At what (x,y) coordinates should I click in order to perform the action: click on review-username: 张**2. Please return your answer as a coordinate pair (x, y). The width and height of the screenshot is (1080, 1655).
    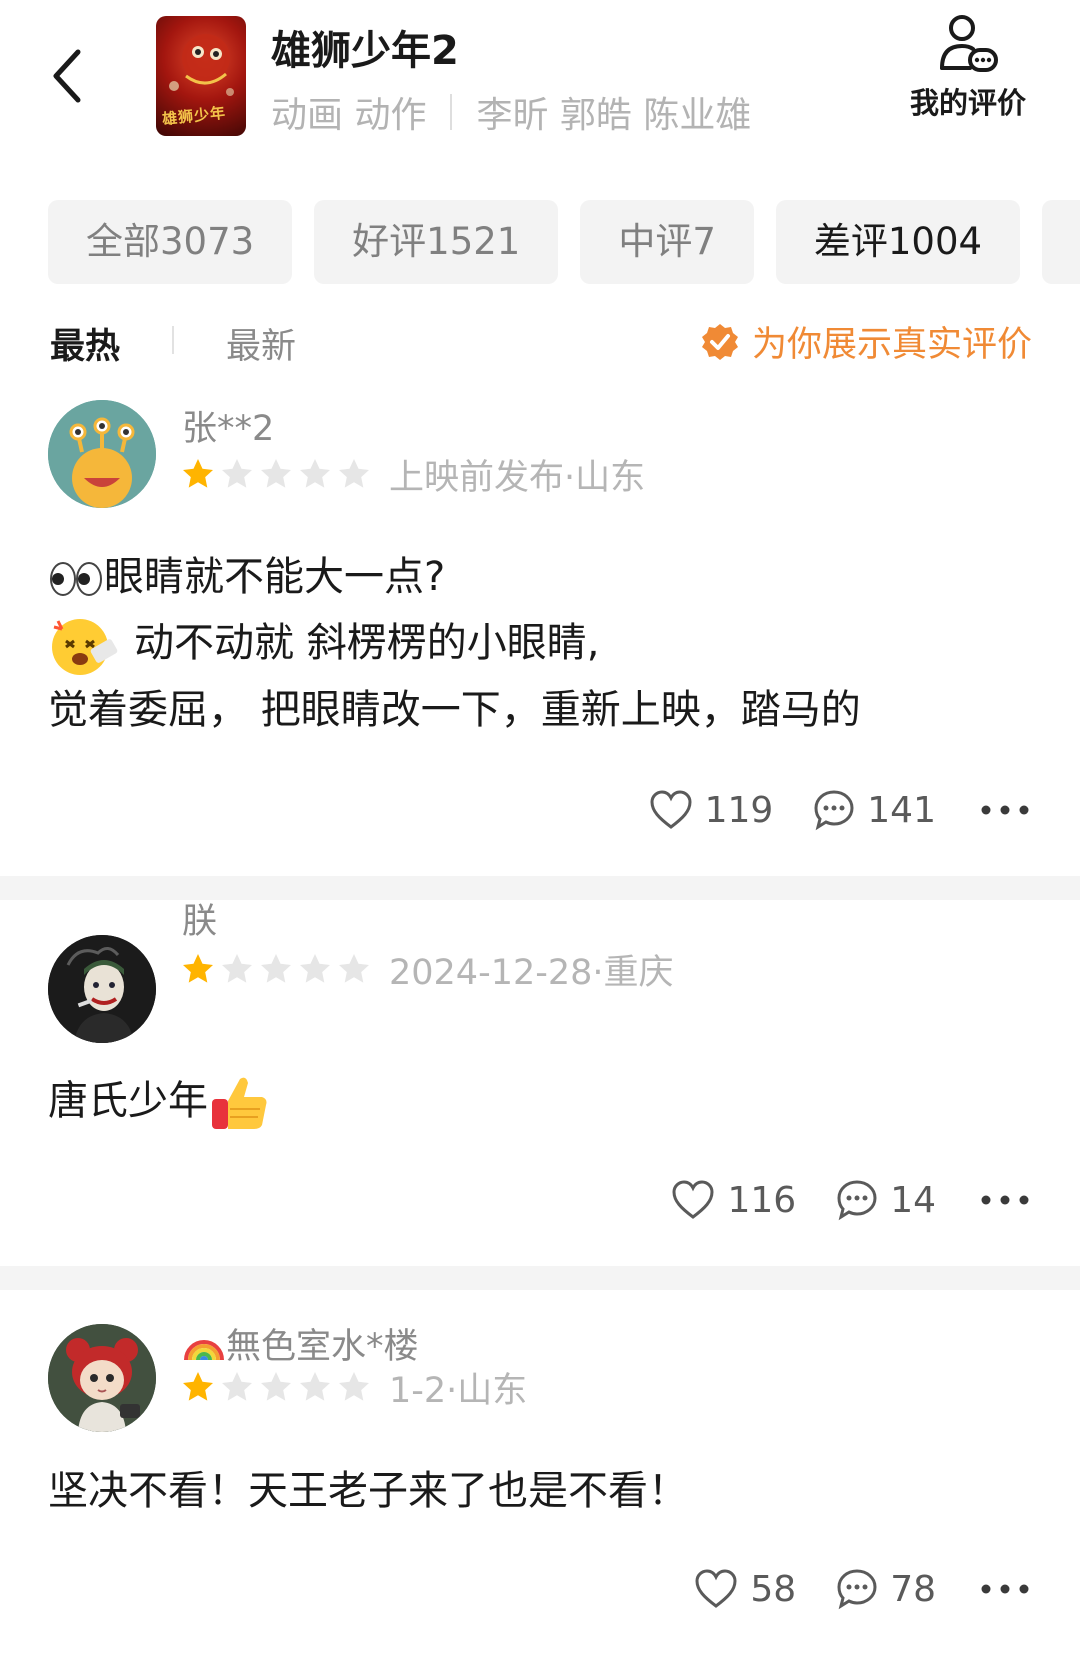
    Looking at the image, I should click on (228, 425).